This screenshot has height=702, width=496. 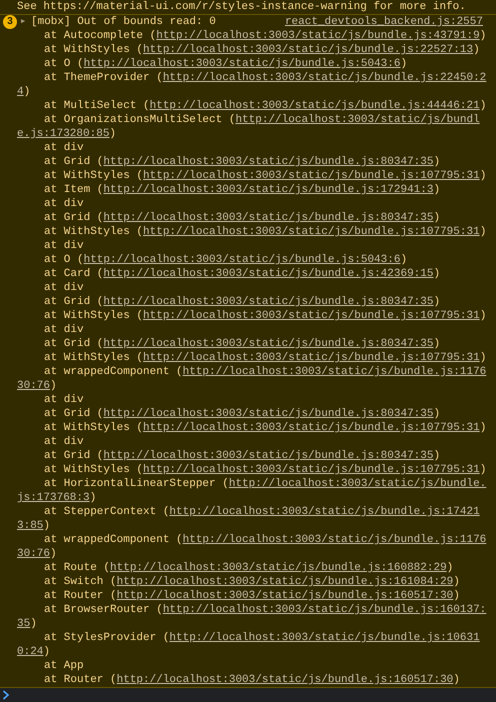 I want to click on console-message: See https://material-ui.com/r/styles-instance-warning for more info., so click(x=242, y=7).